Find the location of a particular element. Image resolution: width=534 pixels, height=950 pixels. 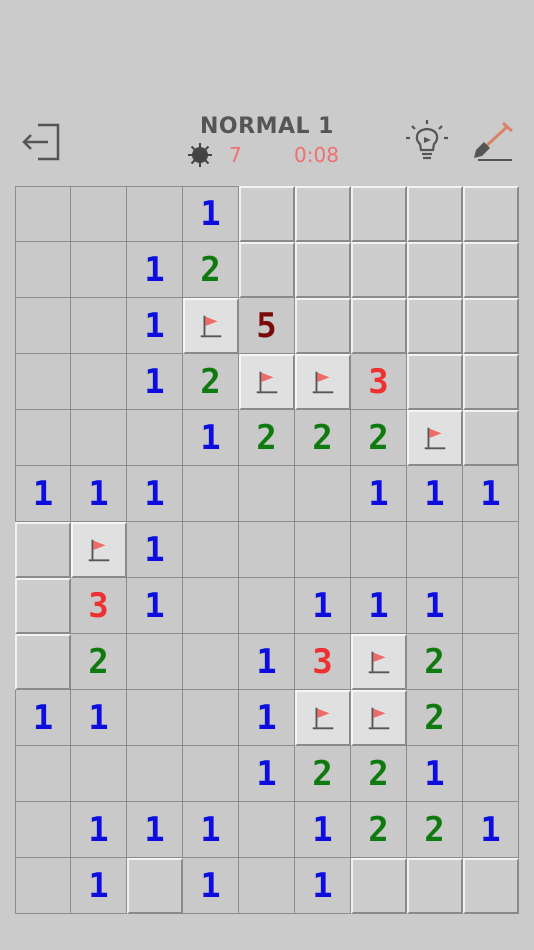

timer: 0:08 is located at coordinates (316, 155).